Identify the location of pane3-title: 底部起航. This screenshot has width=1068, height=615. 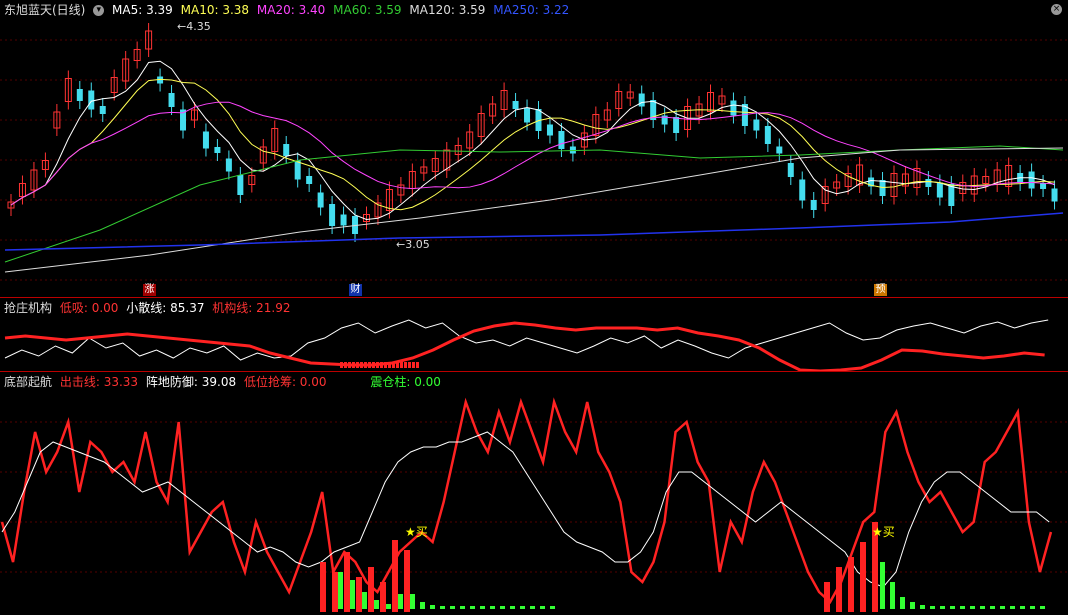
(28, 382).